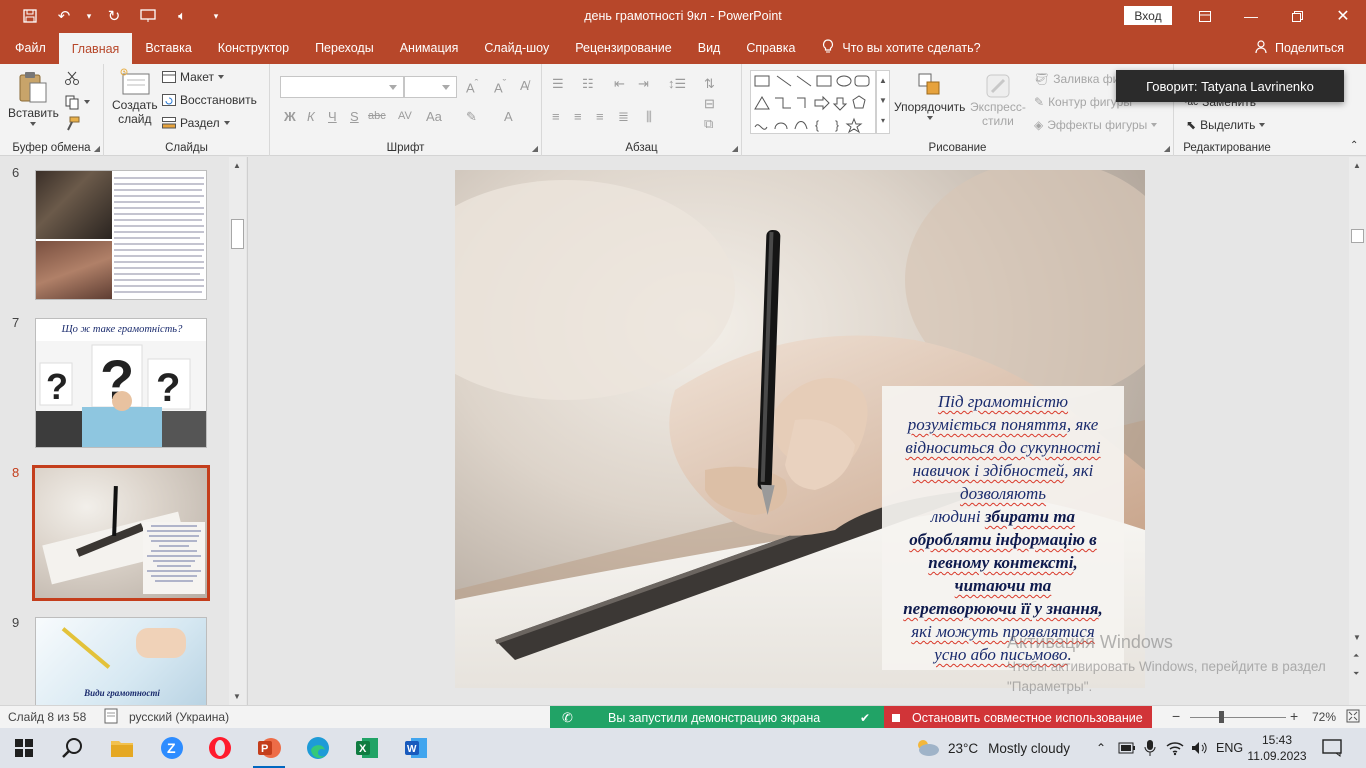  Describe the element at coordinates (72, 748) in the screenshot. I see `search-icon` at that location.